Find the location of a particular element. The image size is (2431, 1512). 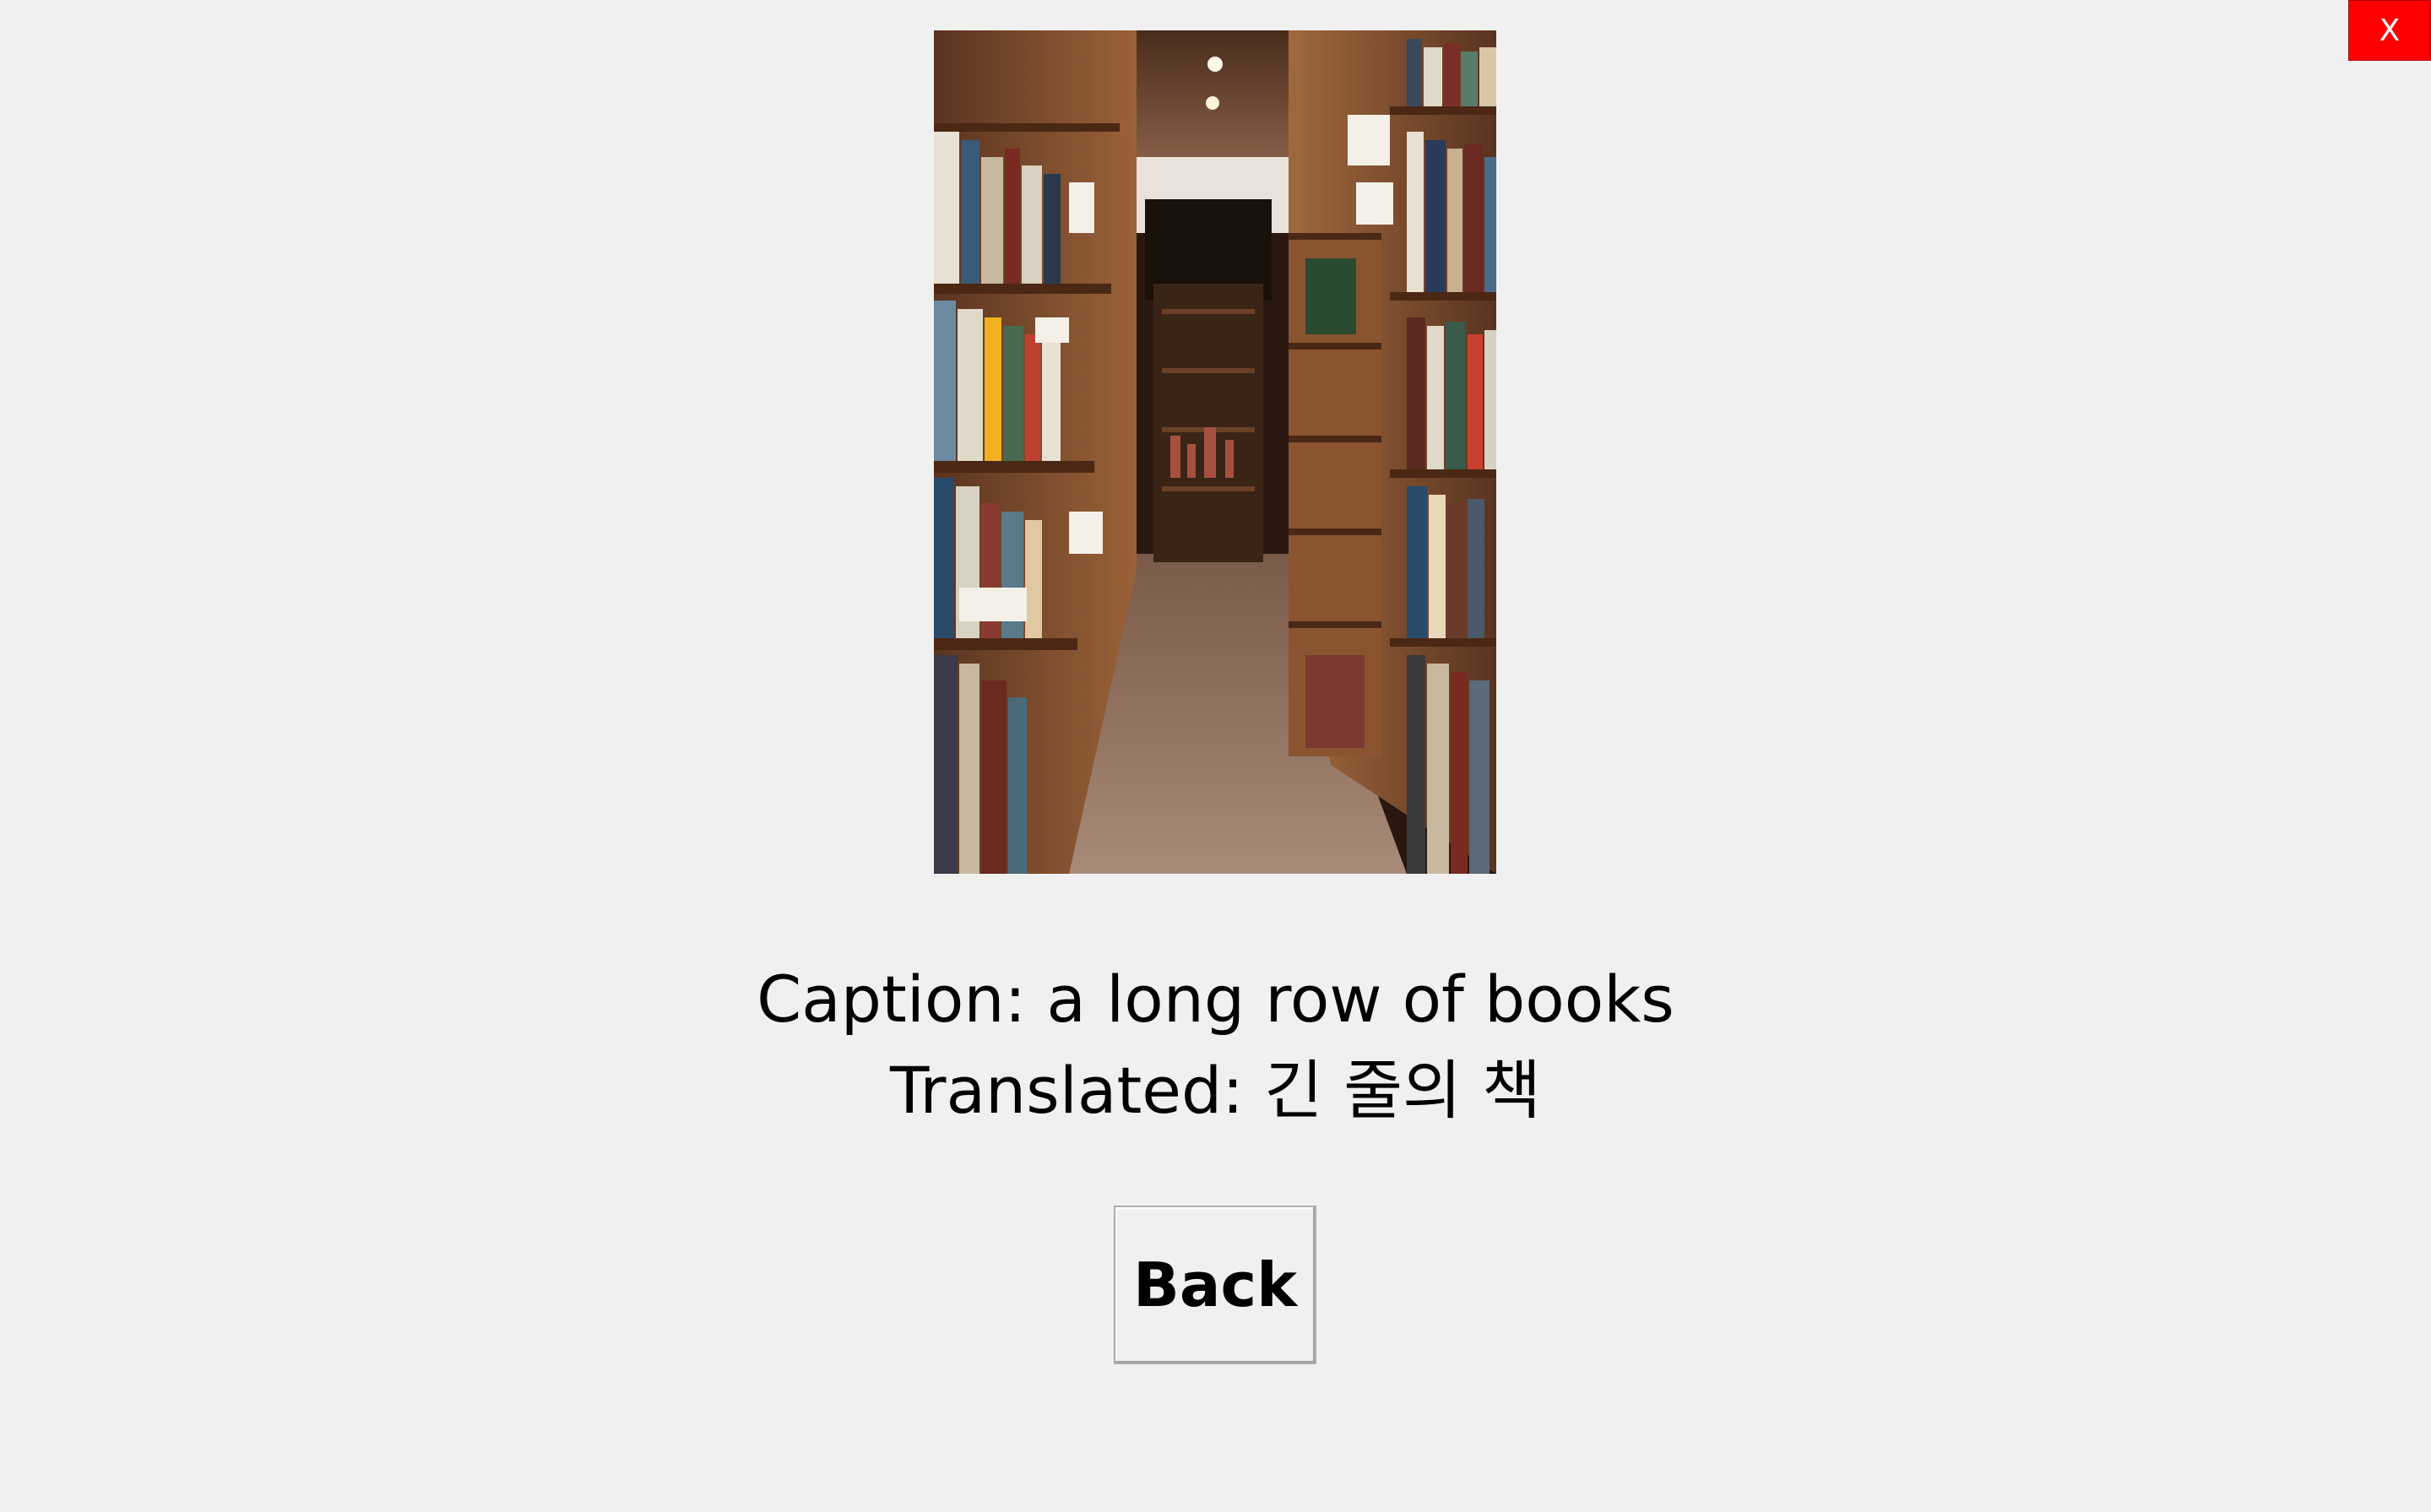

back-label: Back is located at coordinates (1215, 1284).